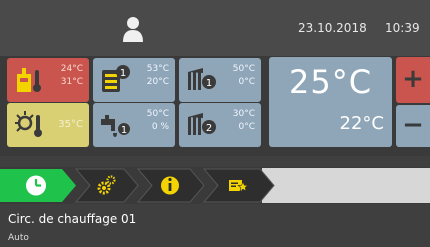  Describe the element at coordinates (48, 80) in the screenshot. I see `boiler-tile: 24°C 31°C` at that location.